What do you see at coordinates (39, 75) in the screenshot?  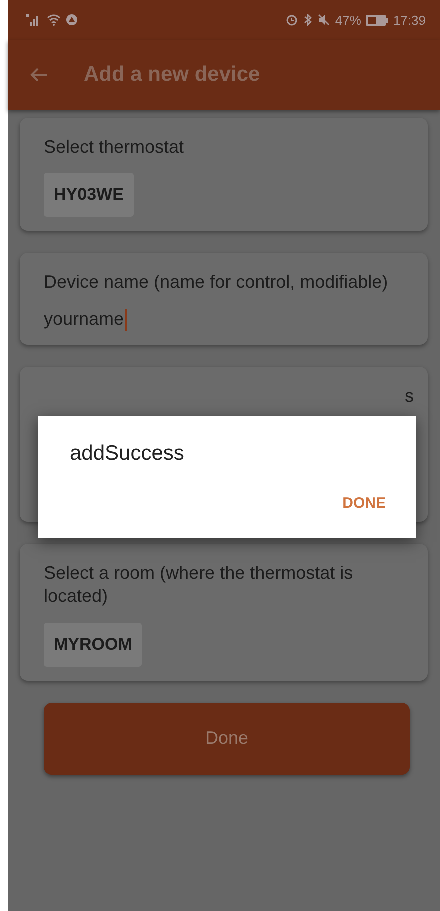 I see `back-arrow-icon` at bounding box center [39, 75].